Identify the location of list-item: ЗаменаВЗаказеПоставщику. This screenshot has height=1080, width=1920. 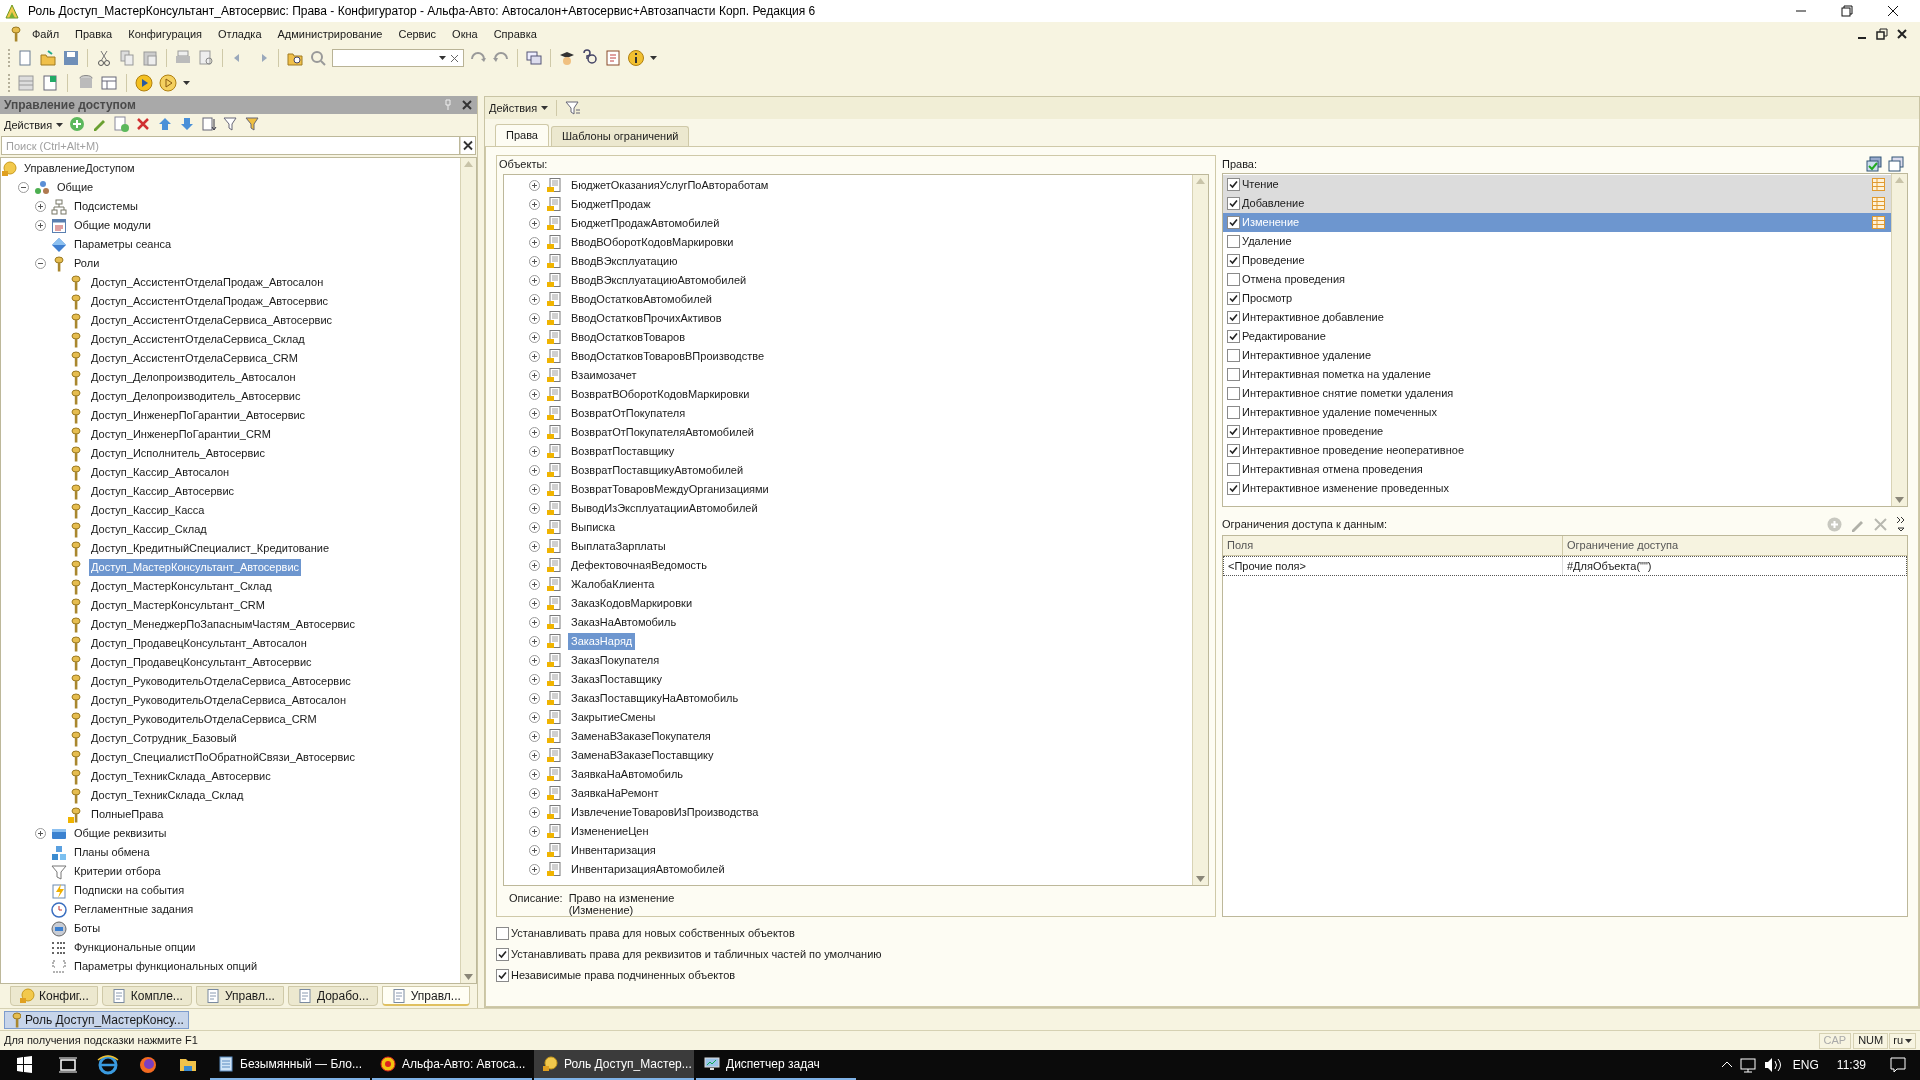
(642, 755).